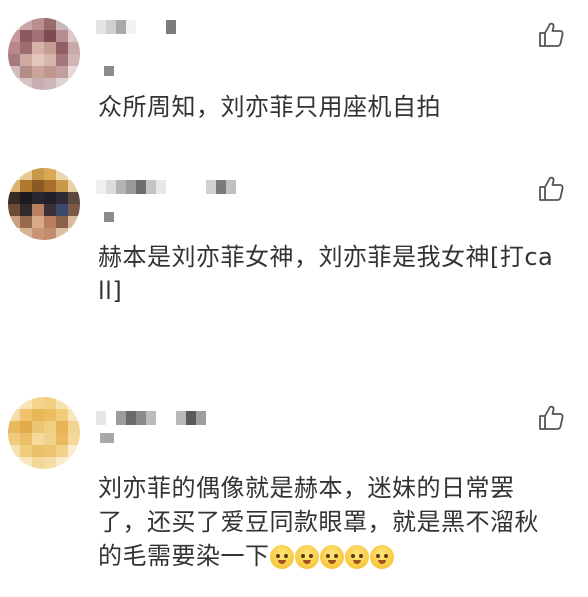 The image size is (588, 597). I want to click on comment-text: 众所周知，刘亦菲只用座机自拍, so click(269, 107).